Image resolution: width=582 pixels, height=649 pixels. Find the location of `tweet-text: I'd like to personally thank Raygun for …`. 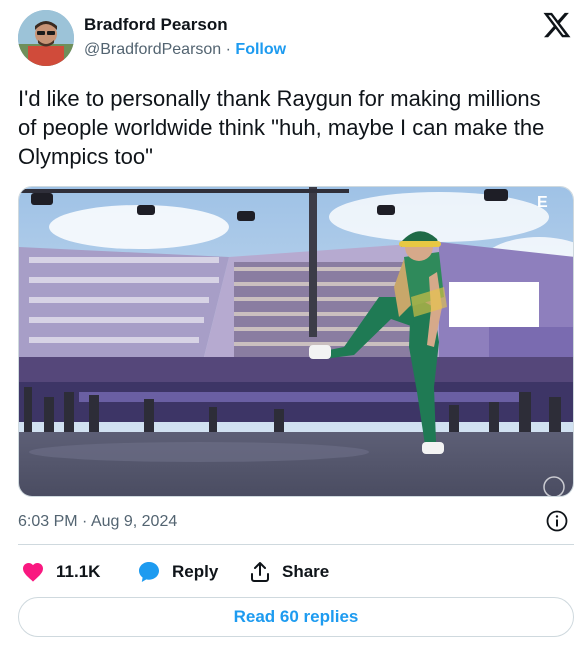

tweet-text: I'd like to personally thank Raygun for … is located at coordinates (281, 127).